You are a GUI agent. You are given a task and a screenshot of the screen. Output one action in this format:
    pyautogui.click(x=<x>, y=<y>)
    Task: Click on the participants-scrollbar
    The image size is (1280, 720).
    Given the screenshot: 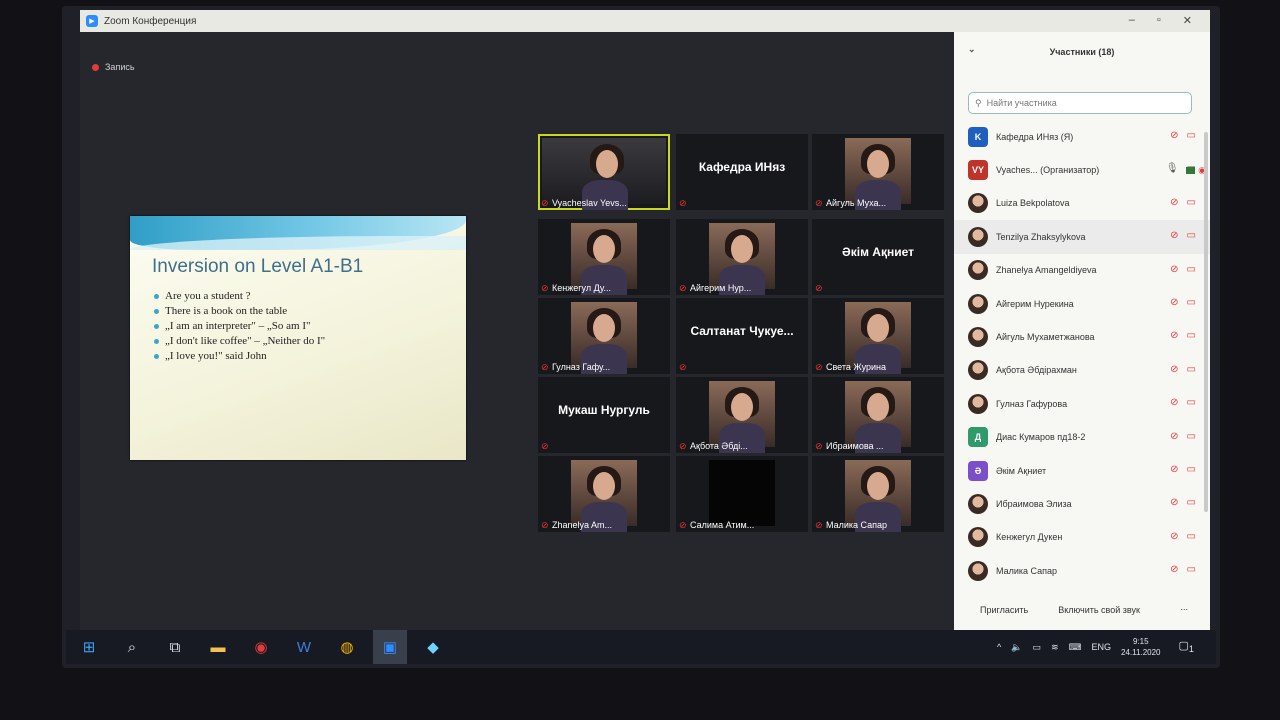 What is the action you would take?
    pyautogui.click(x=1206, y=322)
    